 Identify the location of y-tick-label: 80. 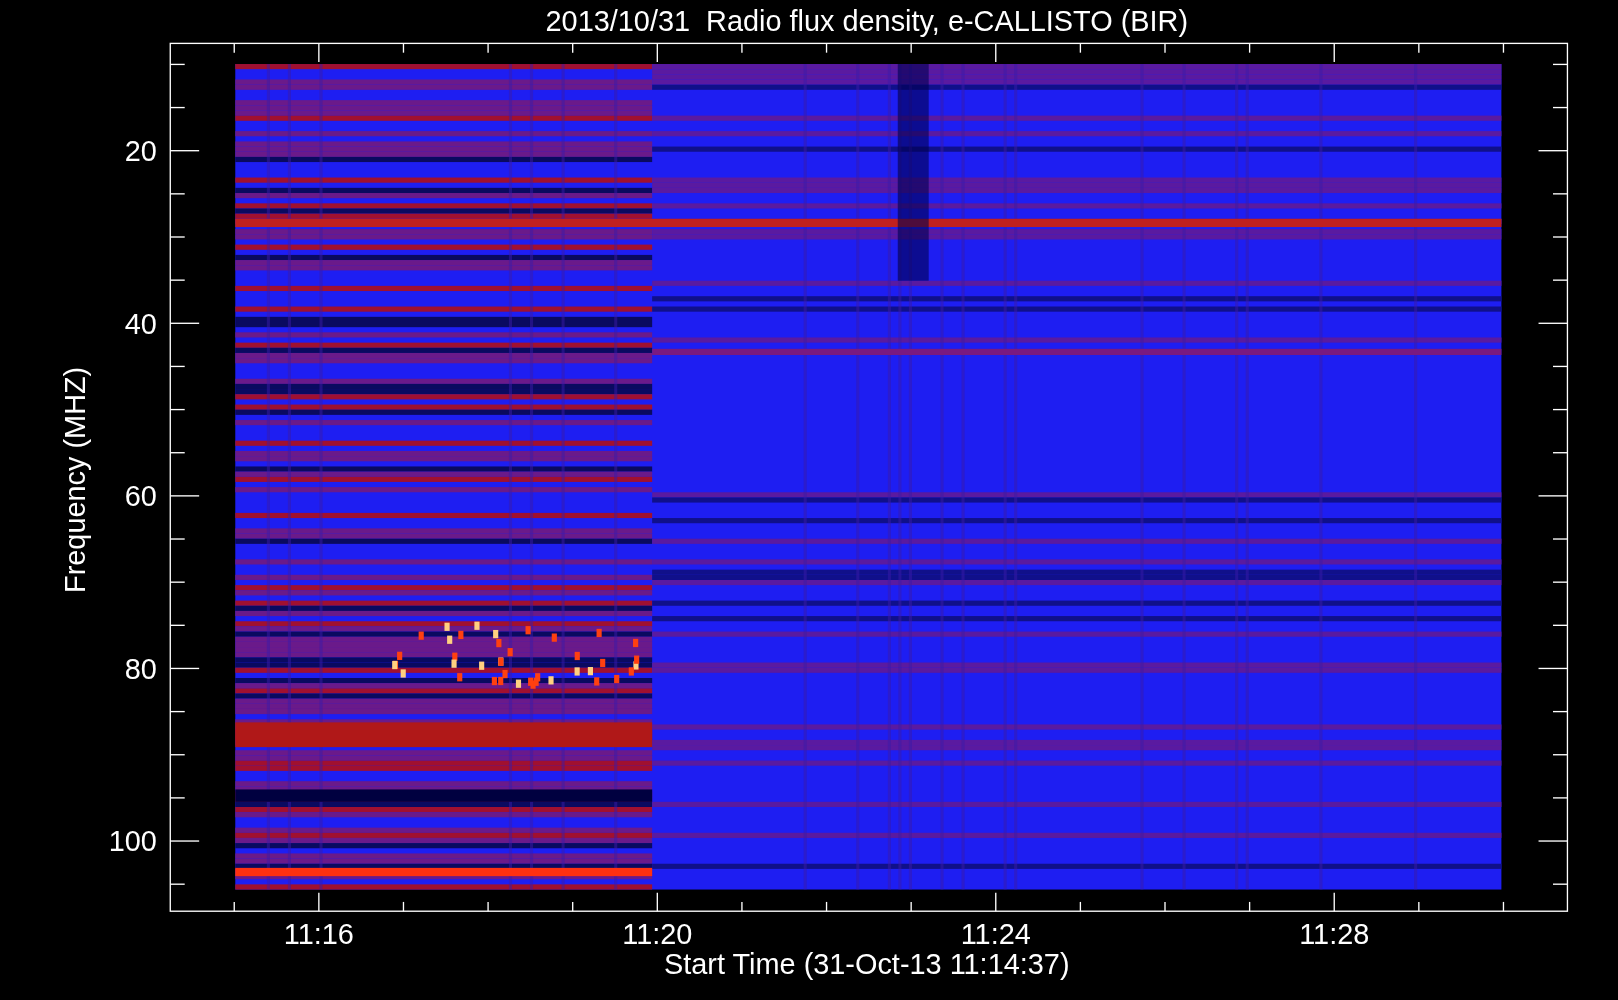
(140, 668).